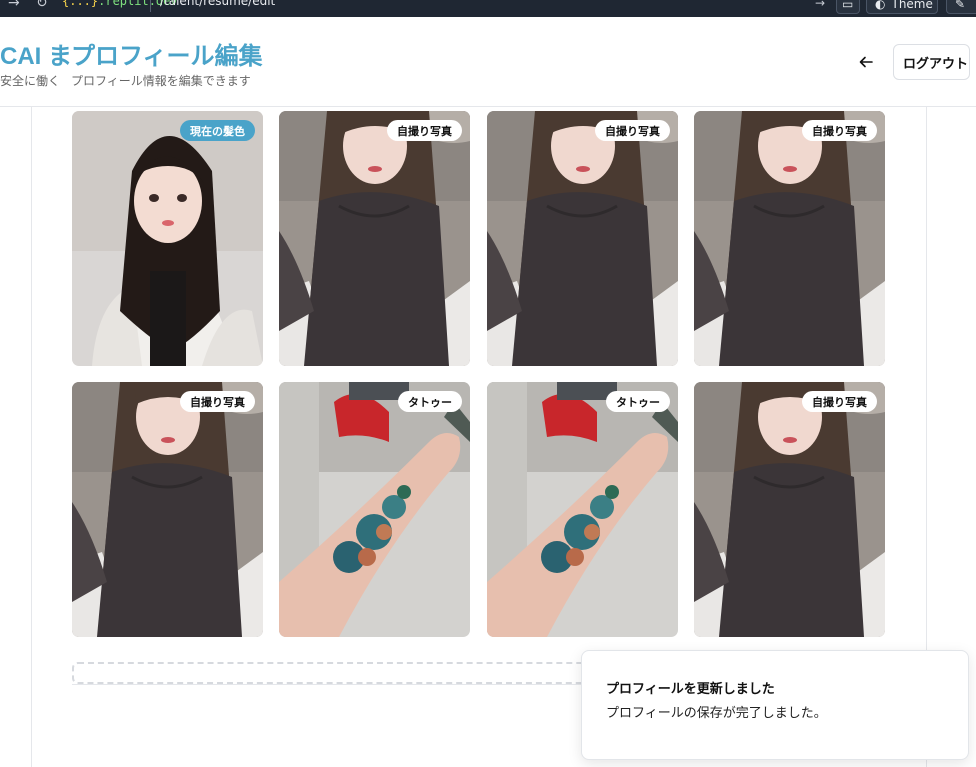 The width and height of the screenshot is (976, 767). I want to click on tools-button: ✎, so click(961, 7).